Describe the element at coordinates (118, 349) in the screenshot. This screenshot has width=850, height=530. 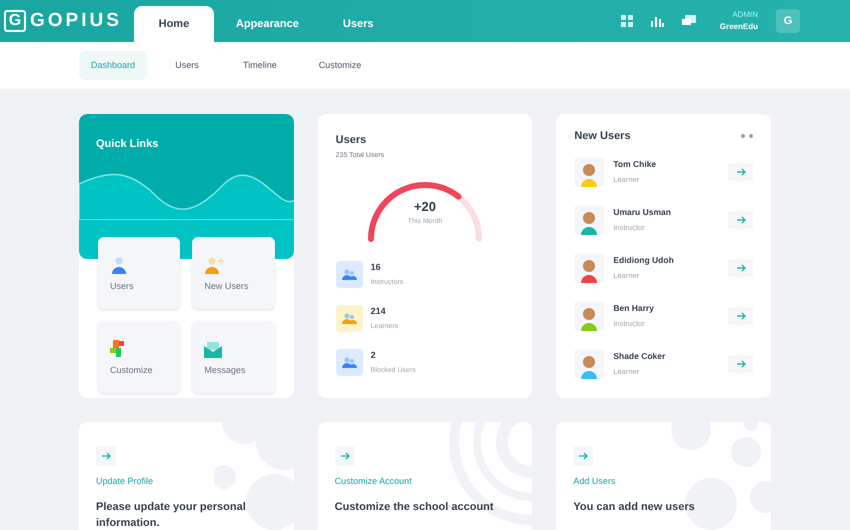
I see `puzzle-icon` at that location.